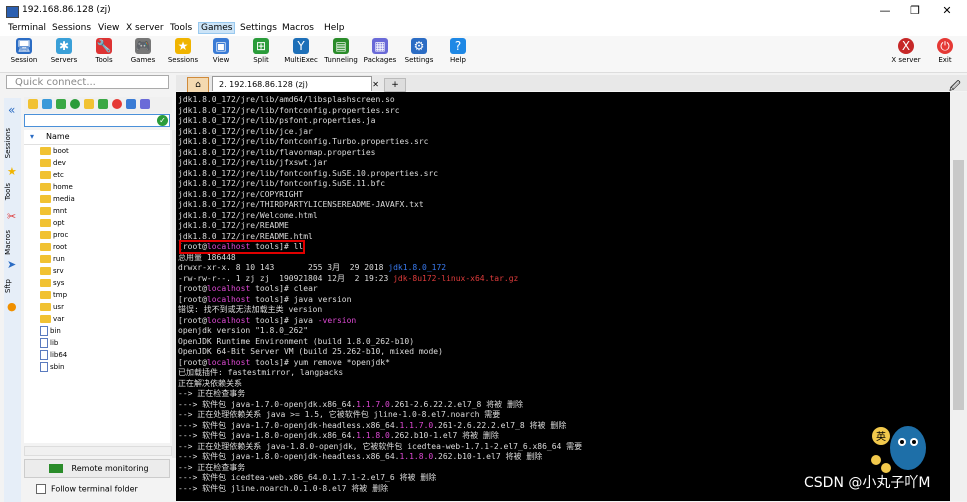 The height and width of the screenshot is (502, 967). What do you see at coordinates (53, 163) in the screenshot?
I see `list-item: dev` at bounding box center [53, 163].